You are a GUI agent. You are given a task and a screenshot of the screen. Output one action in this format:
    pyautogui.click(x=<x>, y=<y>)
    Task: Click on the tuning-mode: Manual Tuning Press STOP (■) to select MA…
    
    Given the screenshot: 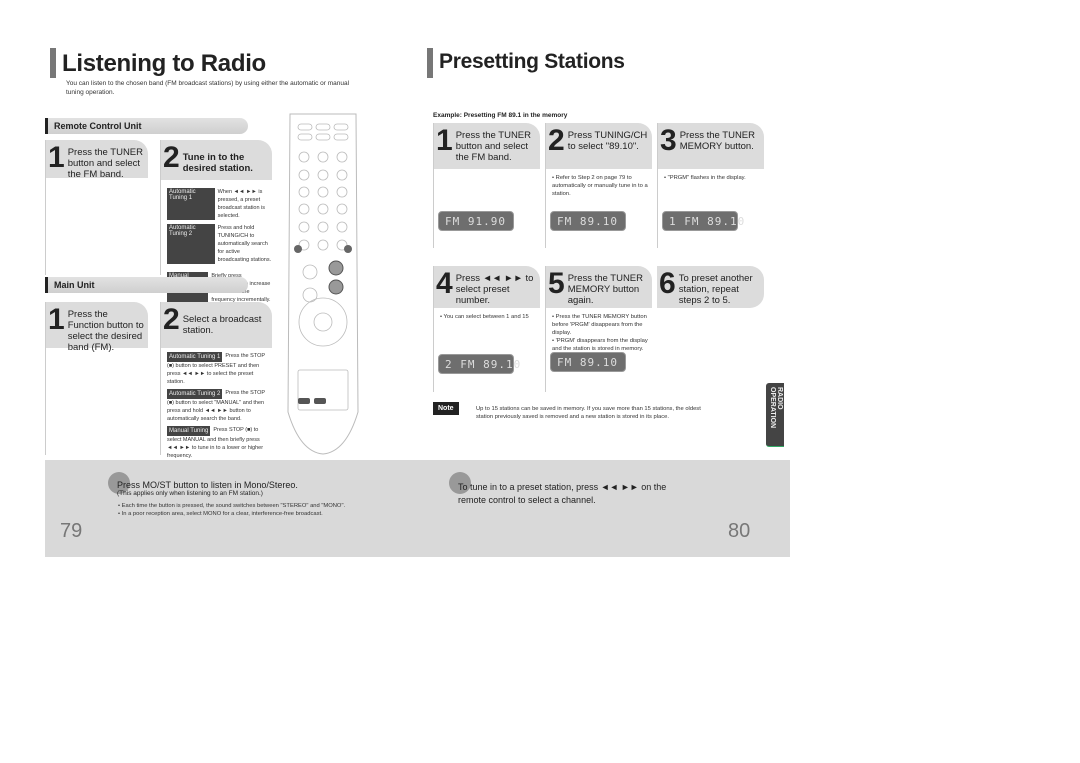 What is the action you would take?
    pyautogui.click(x=218, y=443)
    